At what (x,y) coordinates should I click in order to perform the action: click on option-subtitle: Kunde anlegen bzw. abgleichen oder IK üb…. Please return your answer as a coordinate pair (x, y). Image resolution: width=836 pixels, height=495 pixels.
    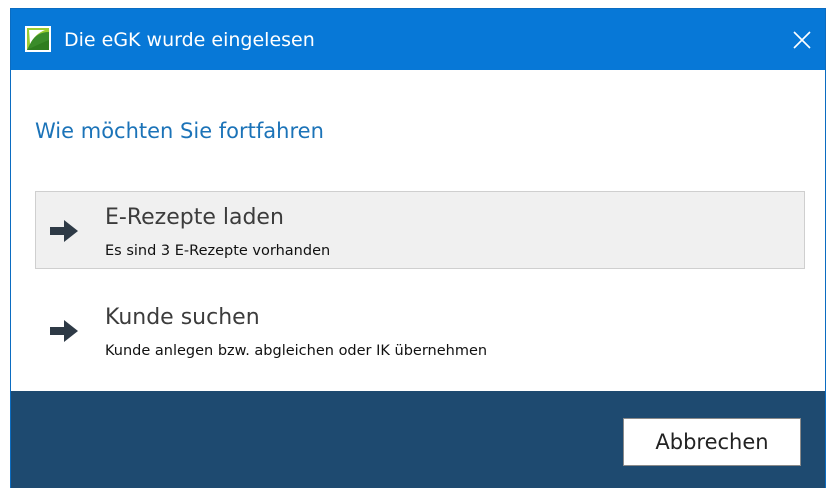
    Looking at the image, I should click on (296, 351).